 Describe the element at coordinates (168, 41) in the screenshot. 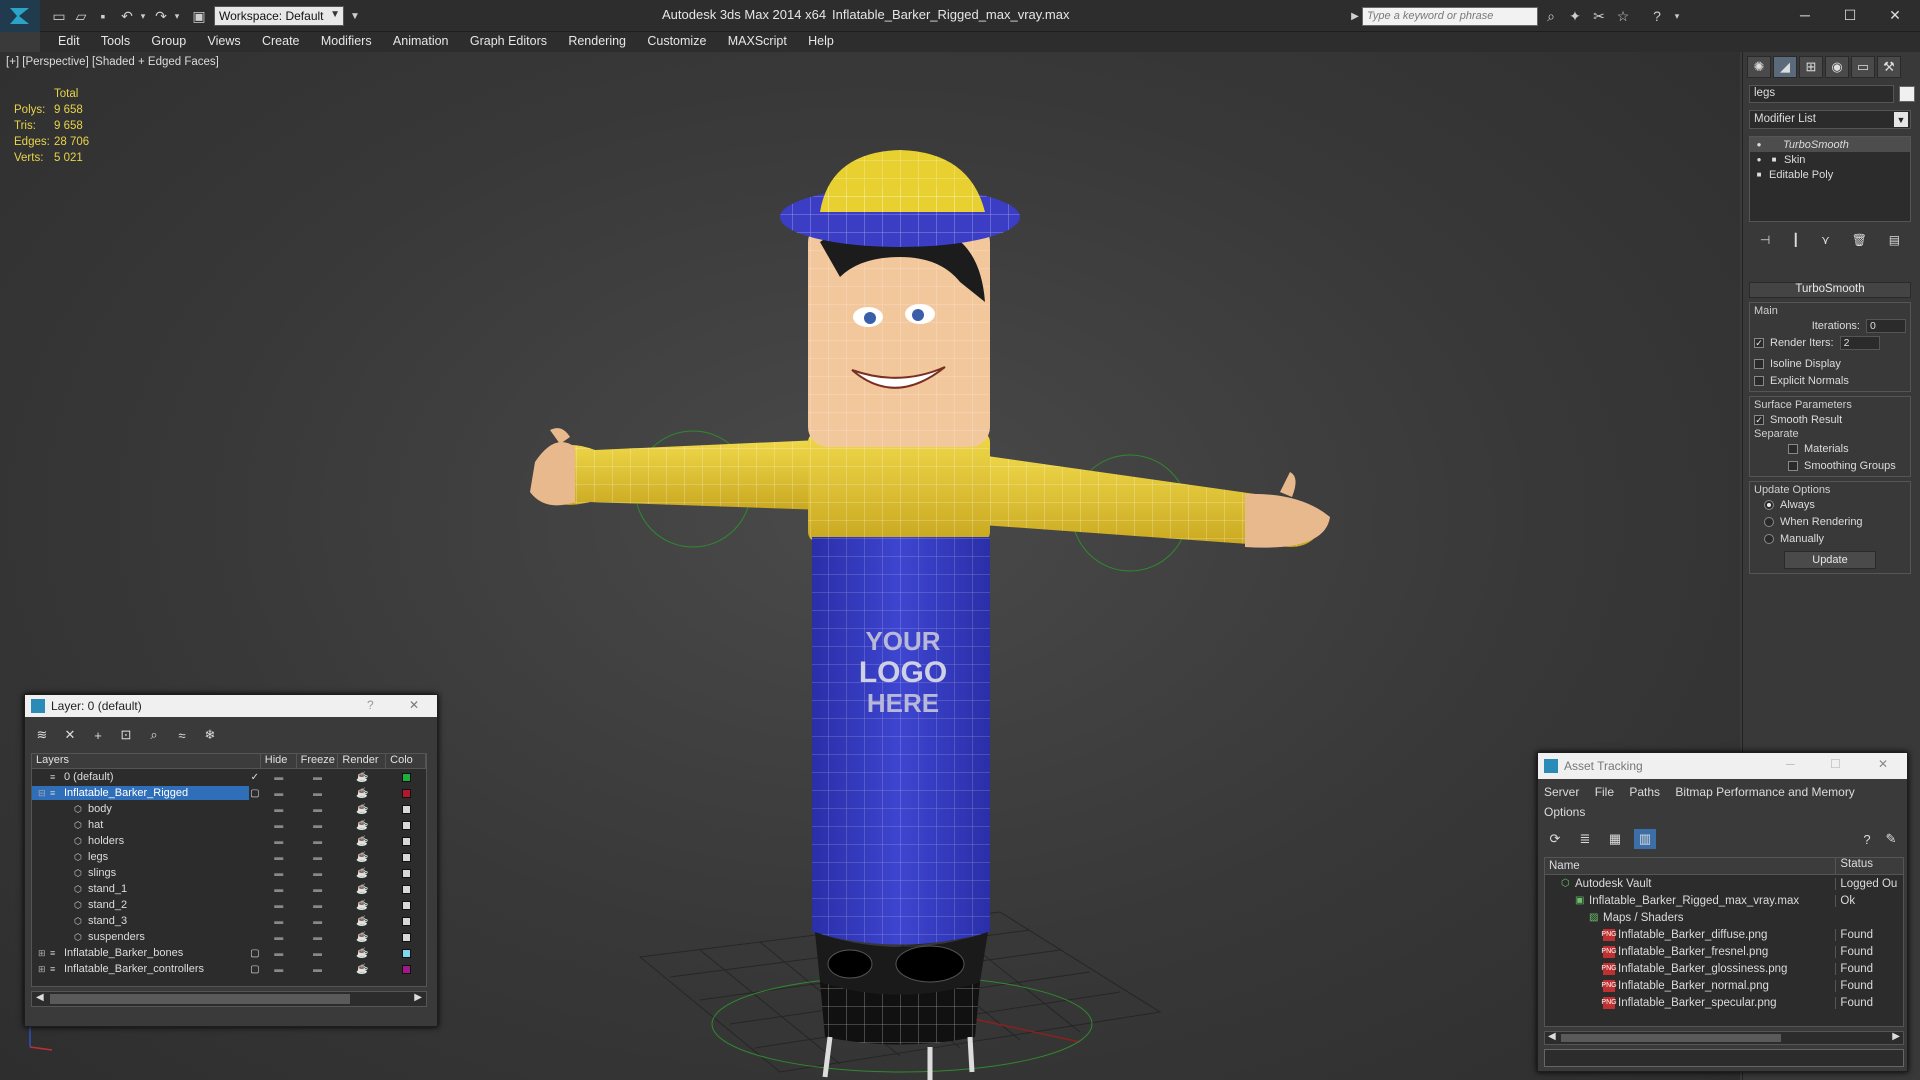

I see `menu-group: Group` at that location.